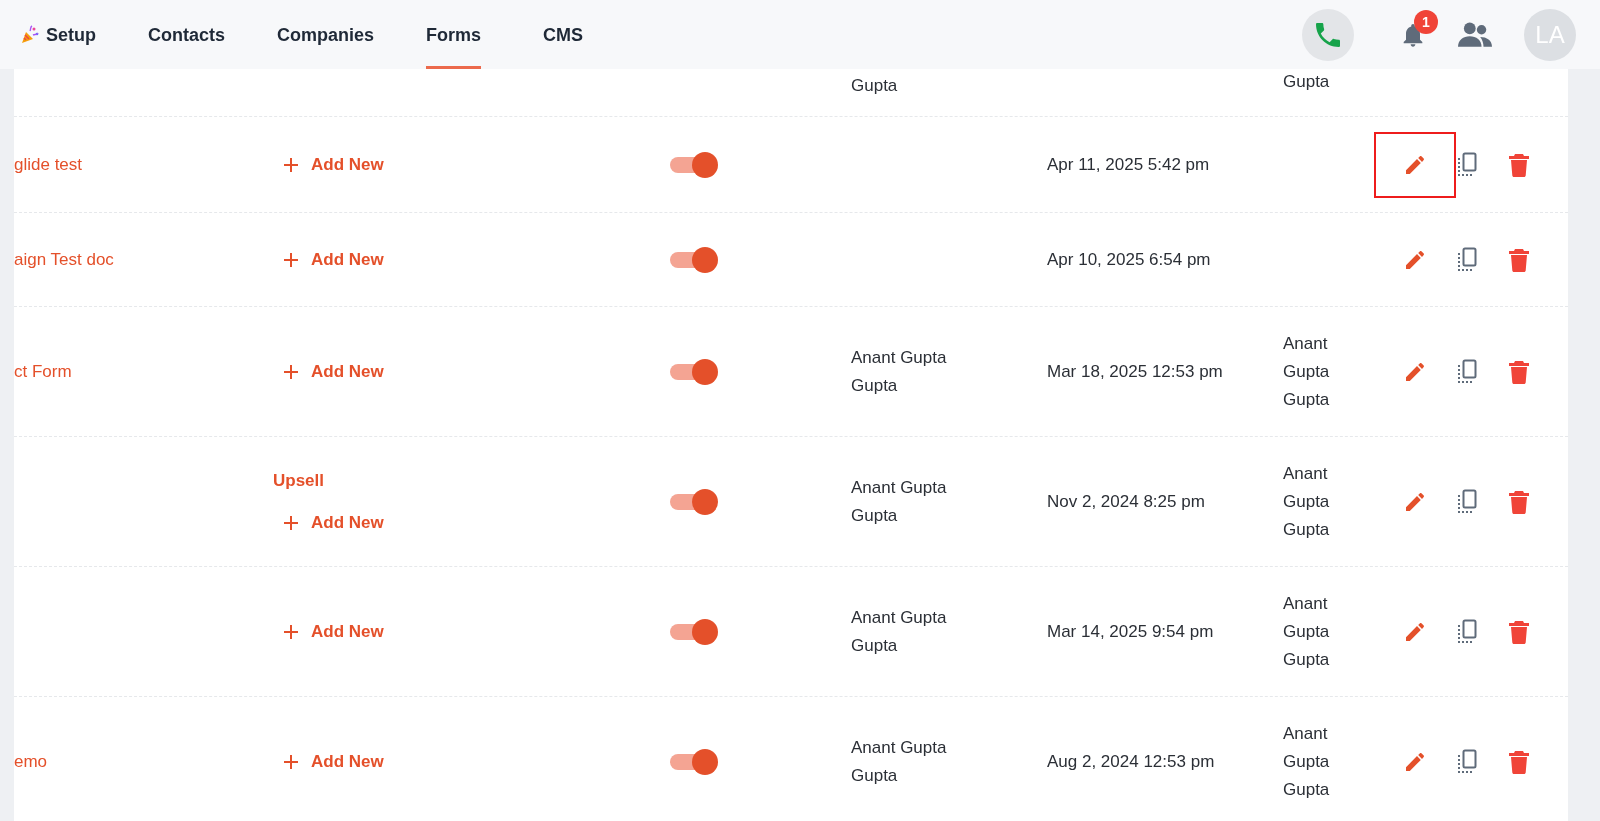 The width and height of the screenshot is (1600, 821). What do you see at coordinates (187, 34) in the screenshot?
I see `nav-tab: Contacts` at bounding box center [187, 34].